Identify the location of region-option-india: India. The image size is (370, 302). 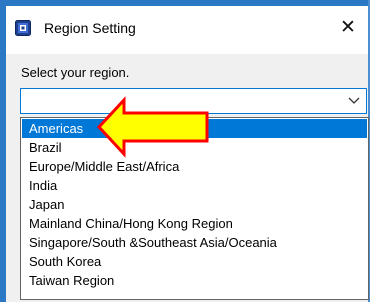
(194, 185).